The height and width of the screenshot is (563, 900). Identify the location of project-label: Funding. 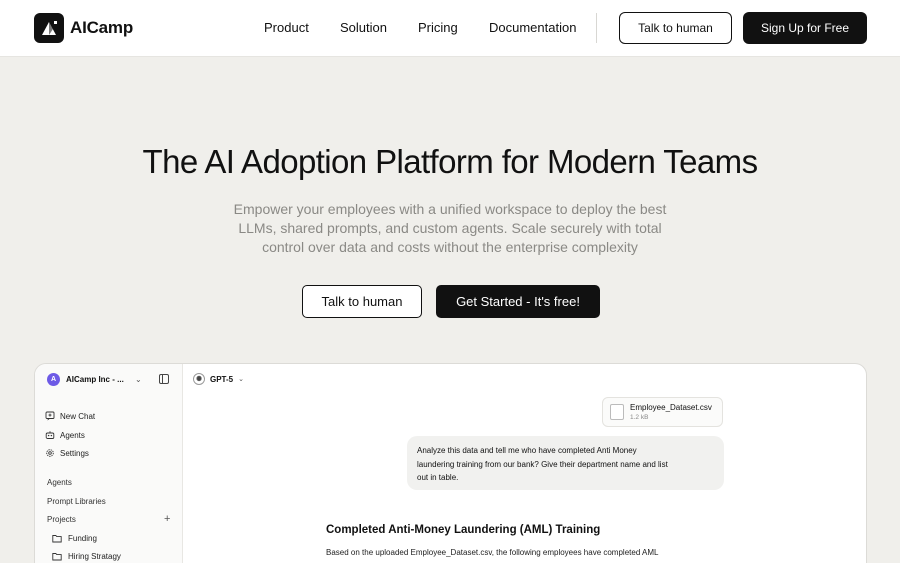
(82, 538).